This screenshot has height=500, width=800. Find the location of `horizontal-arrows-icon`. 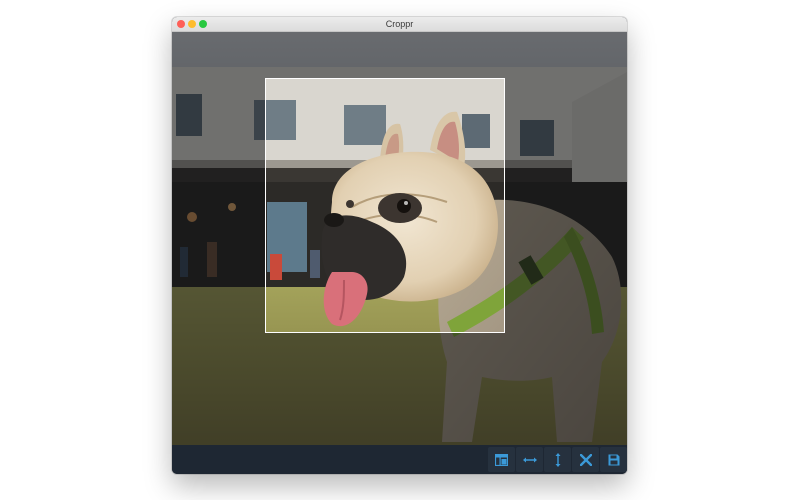

horizontal-arrows-icon is located at coordinates (529, 459).